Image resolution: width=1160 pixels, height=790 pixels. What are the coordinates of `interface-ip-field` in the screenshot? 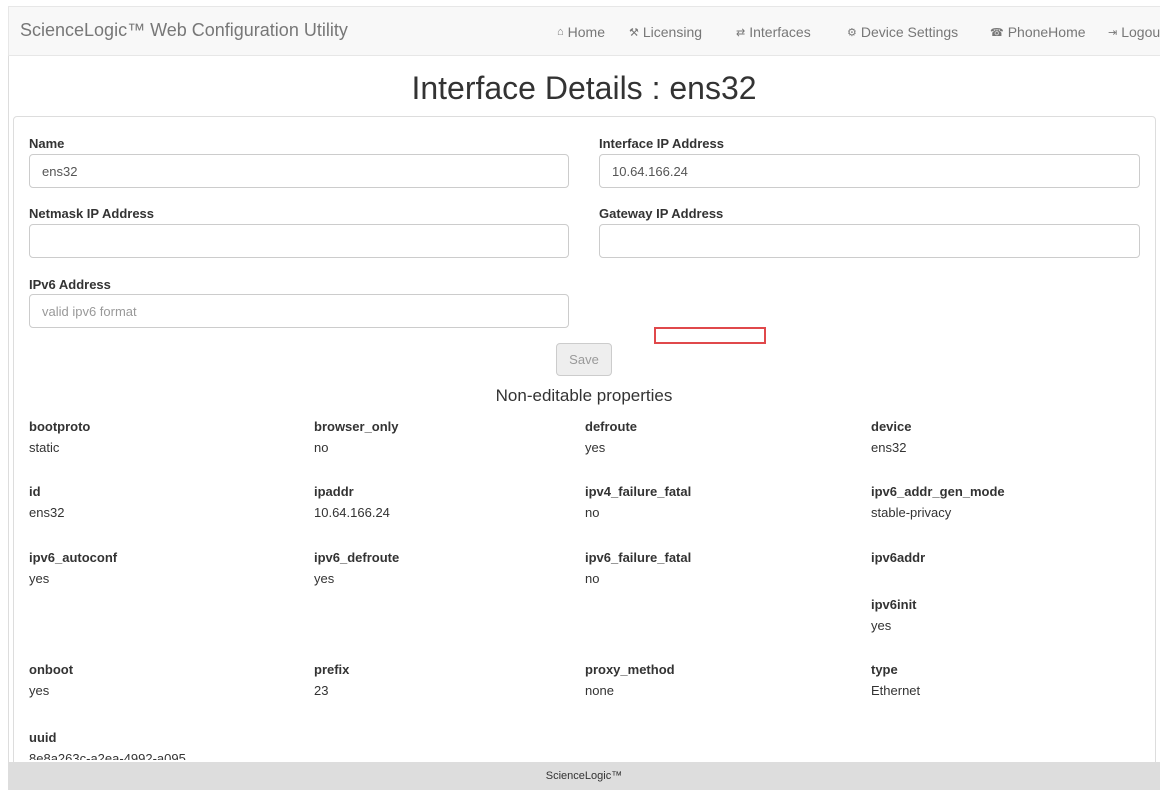 It's located at (869, 171).